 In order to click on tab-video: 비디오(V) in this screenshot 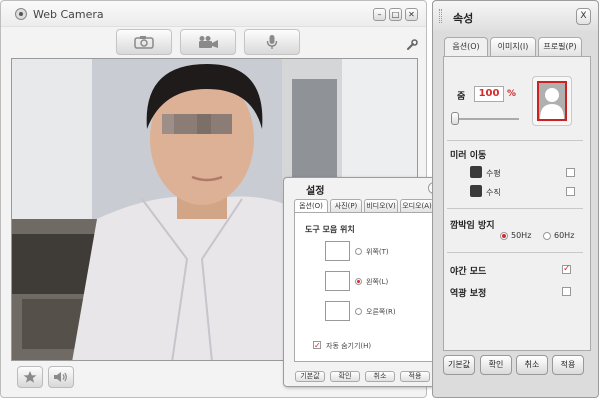, I will do `click(381, 206)`.